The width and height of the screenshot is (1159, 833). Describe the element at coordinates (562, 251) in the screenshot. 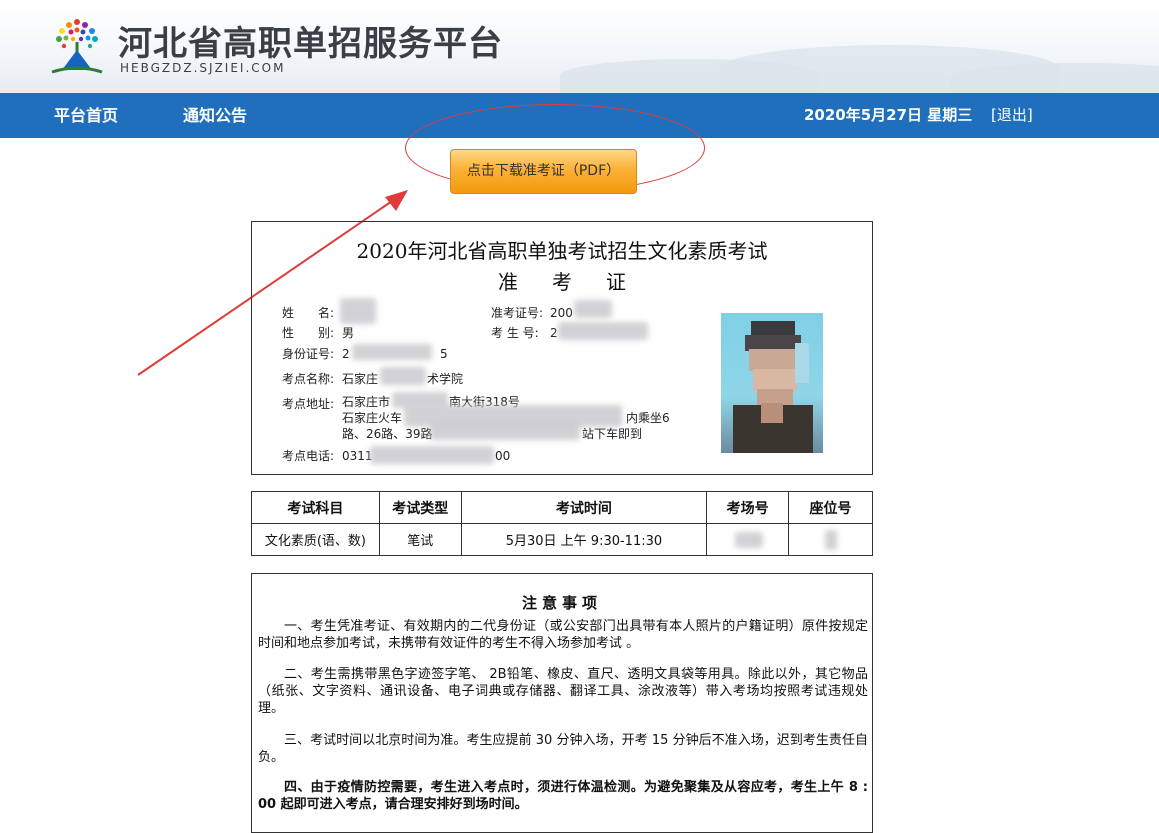

I see `ticket-title: 2020年河北省高职单独考试招生文化素质考试` at that location.